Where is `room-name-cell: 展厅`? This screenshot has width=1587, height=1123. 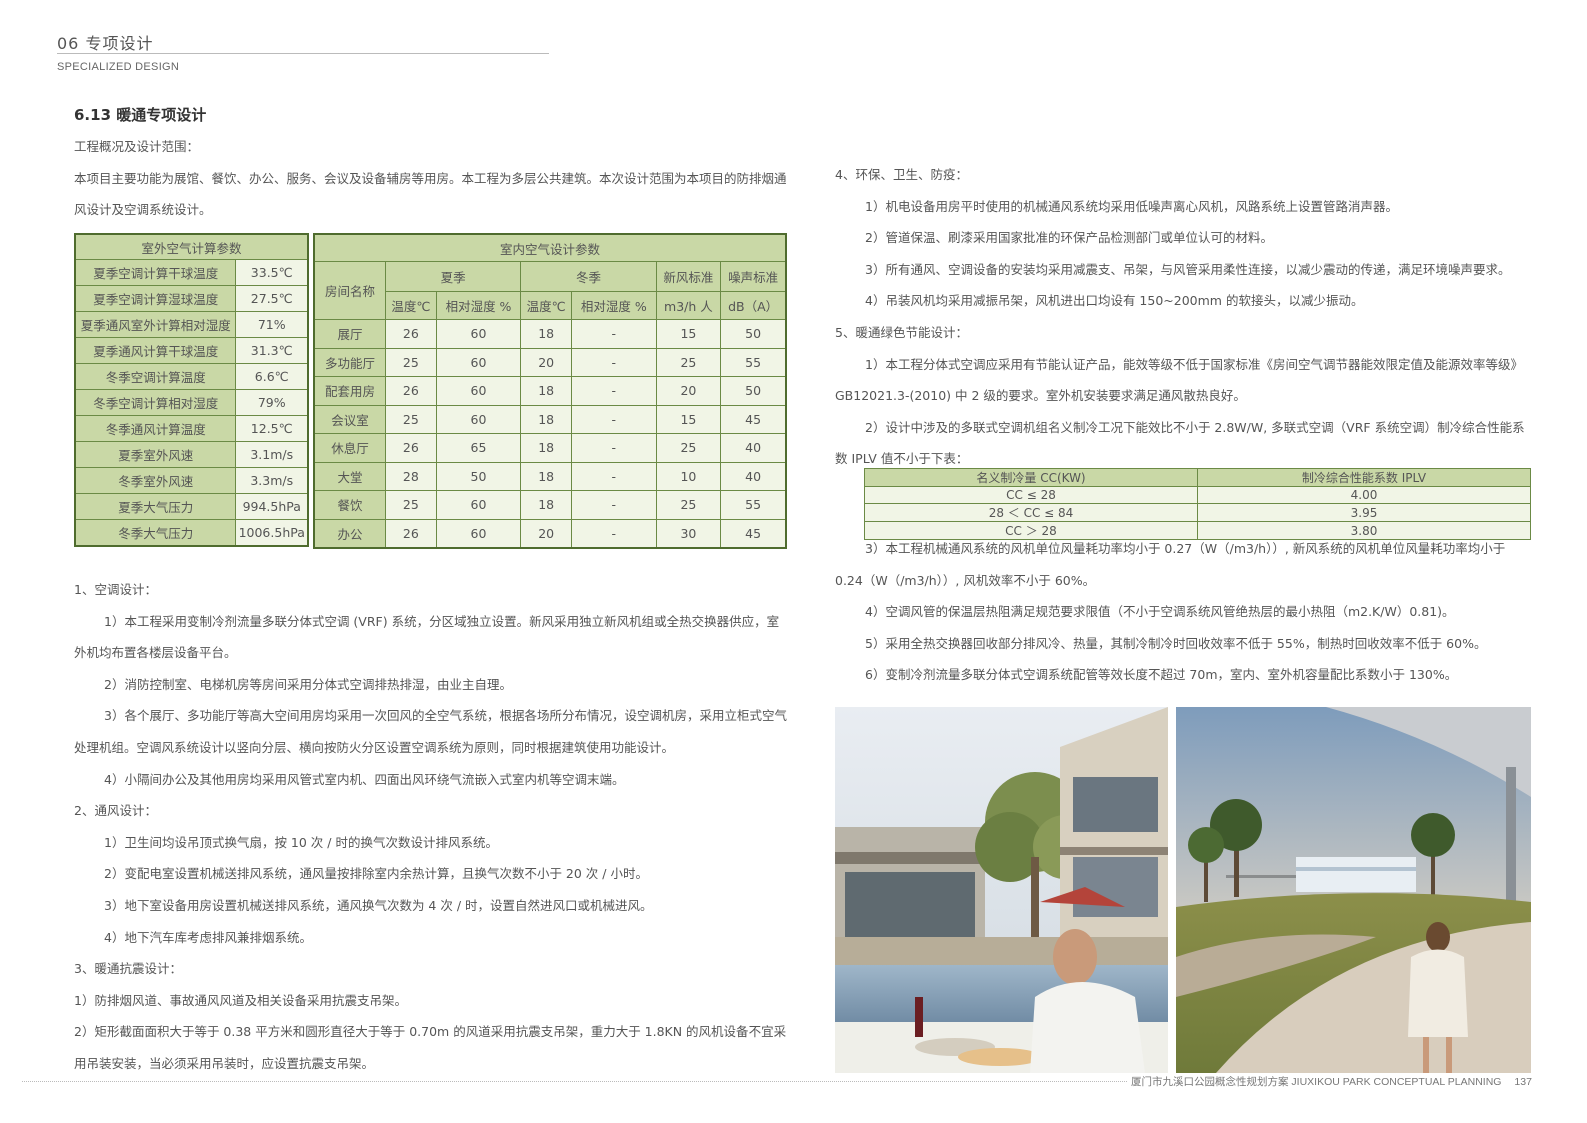 room-name-cell: 展厅 is located at coordinates (349, 334).